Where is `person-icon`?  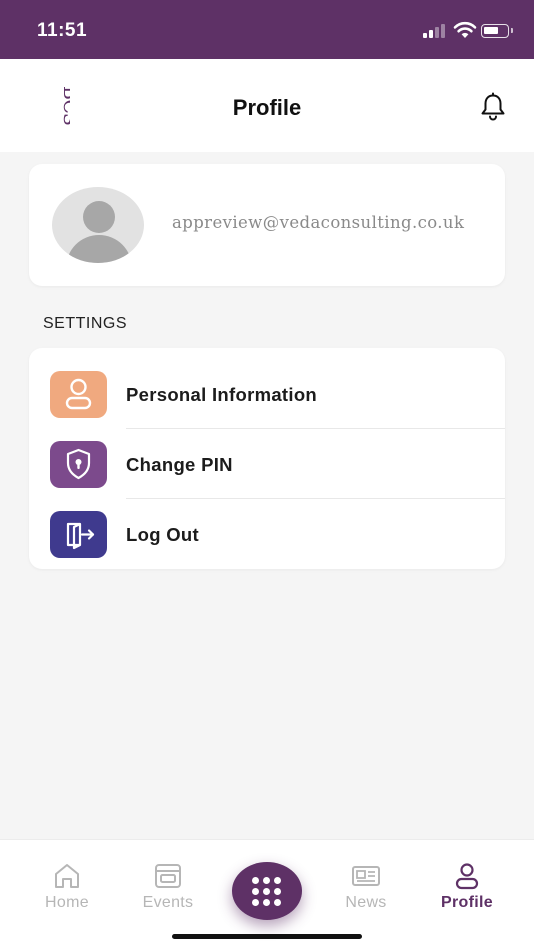 person-icon is located at coordinates (78, 394).